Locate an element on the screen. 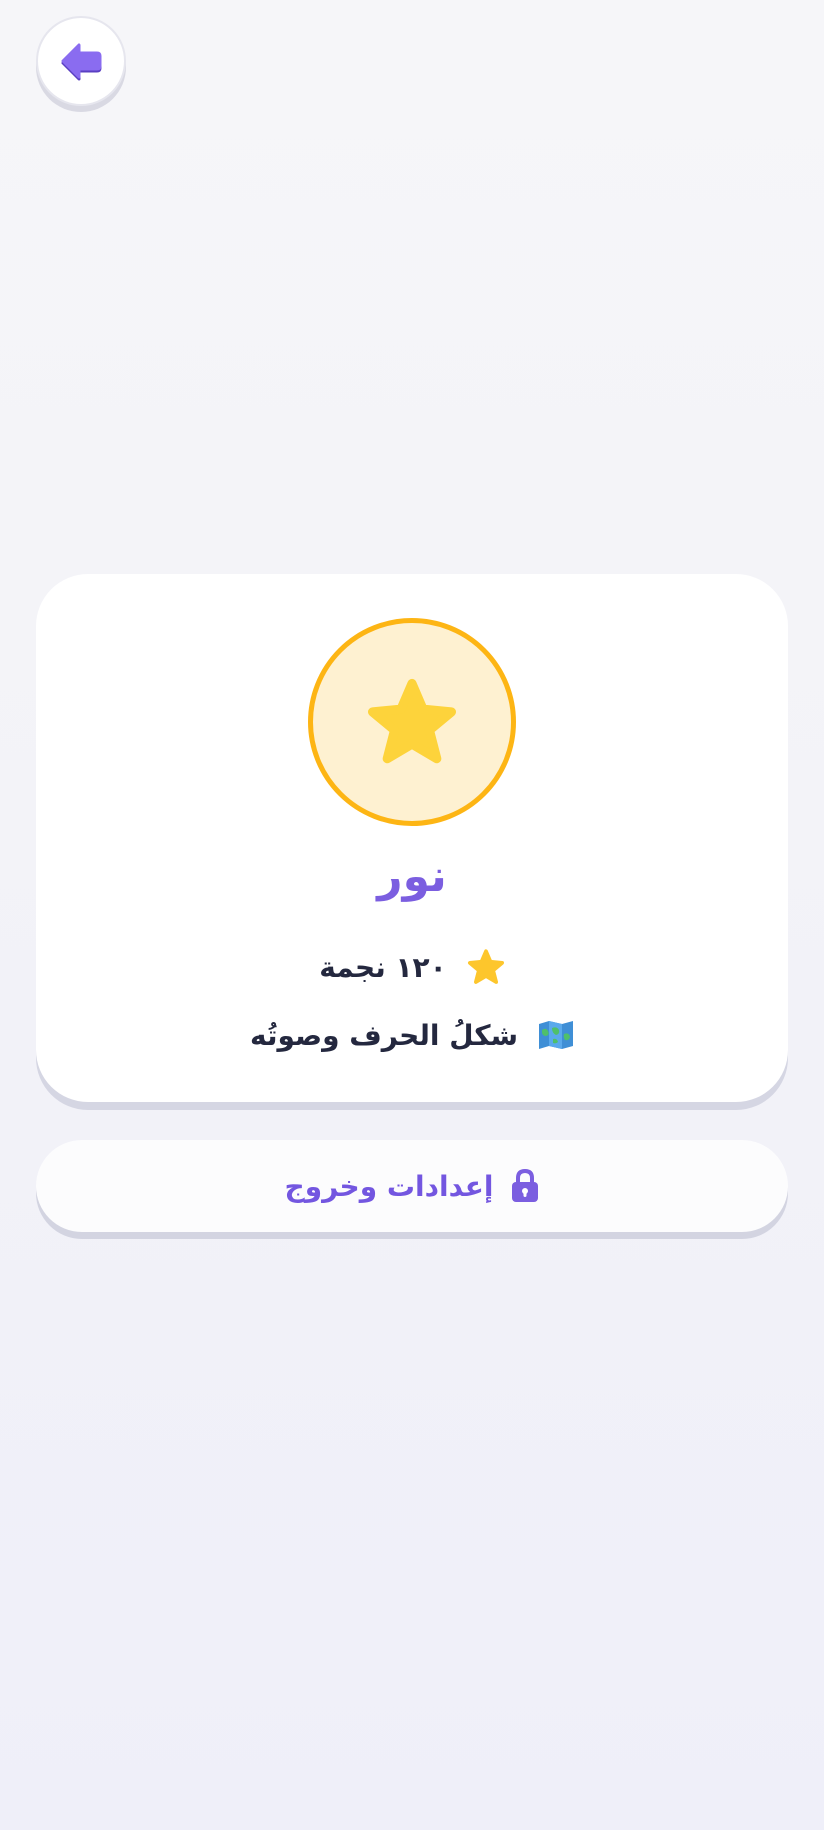  back-button is located at coordinates (81, 61).